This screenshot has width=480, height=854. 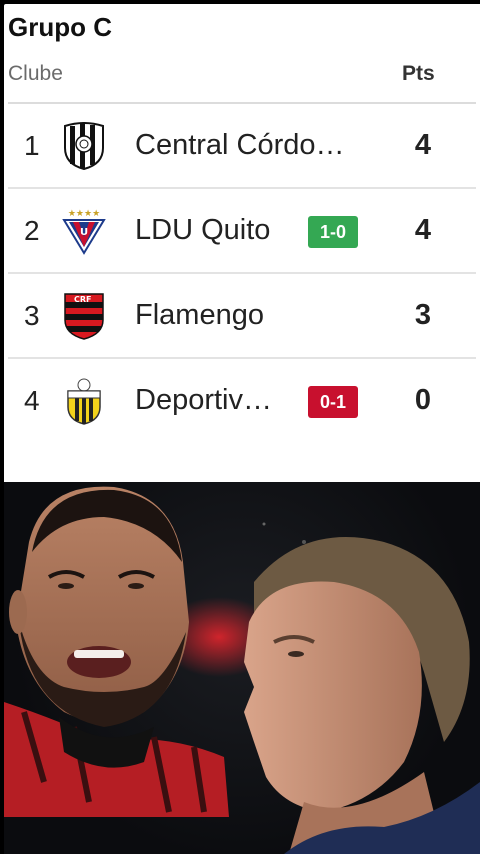 I want to click on position: 2, so click(x=32, y=230).